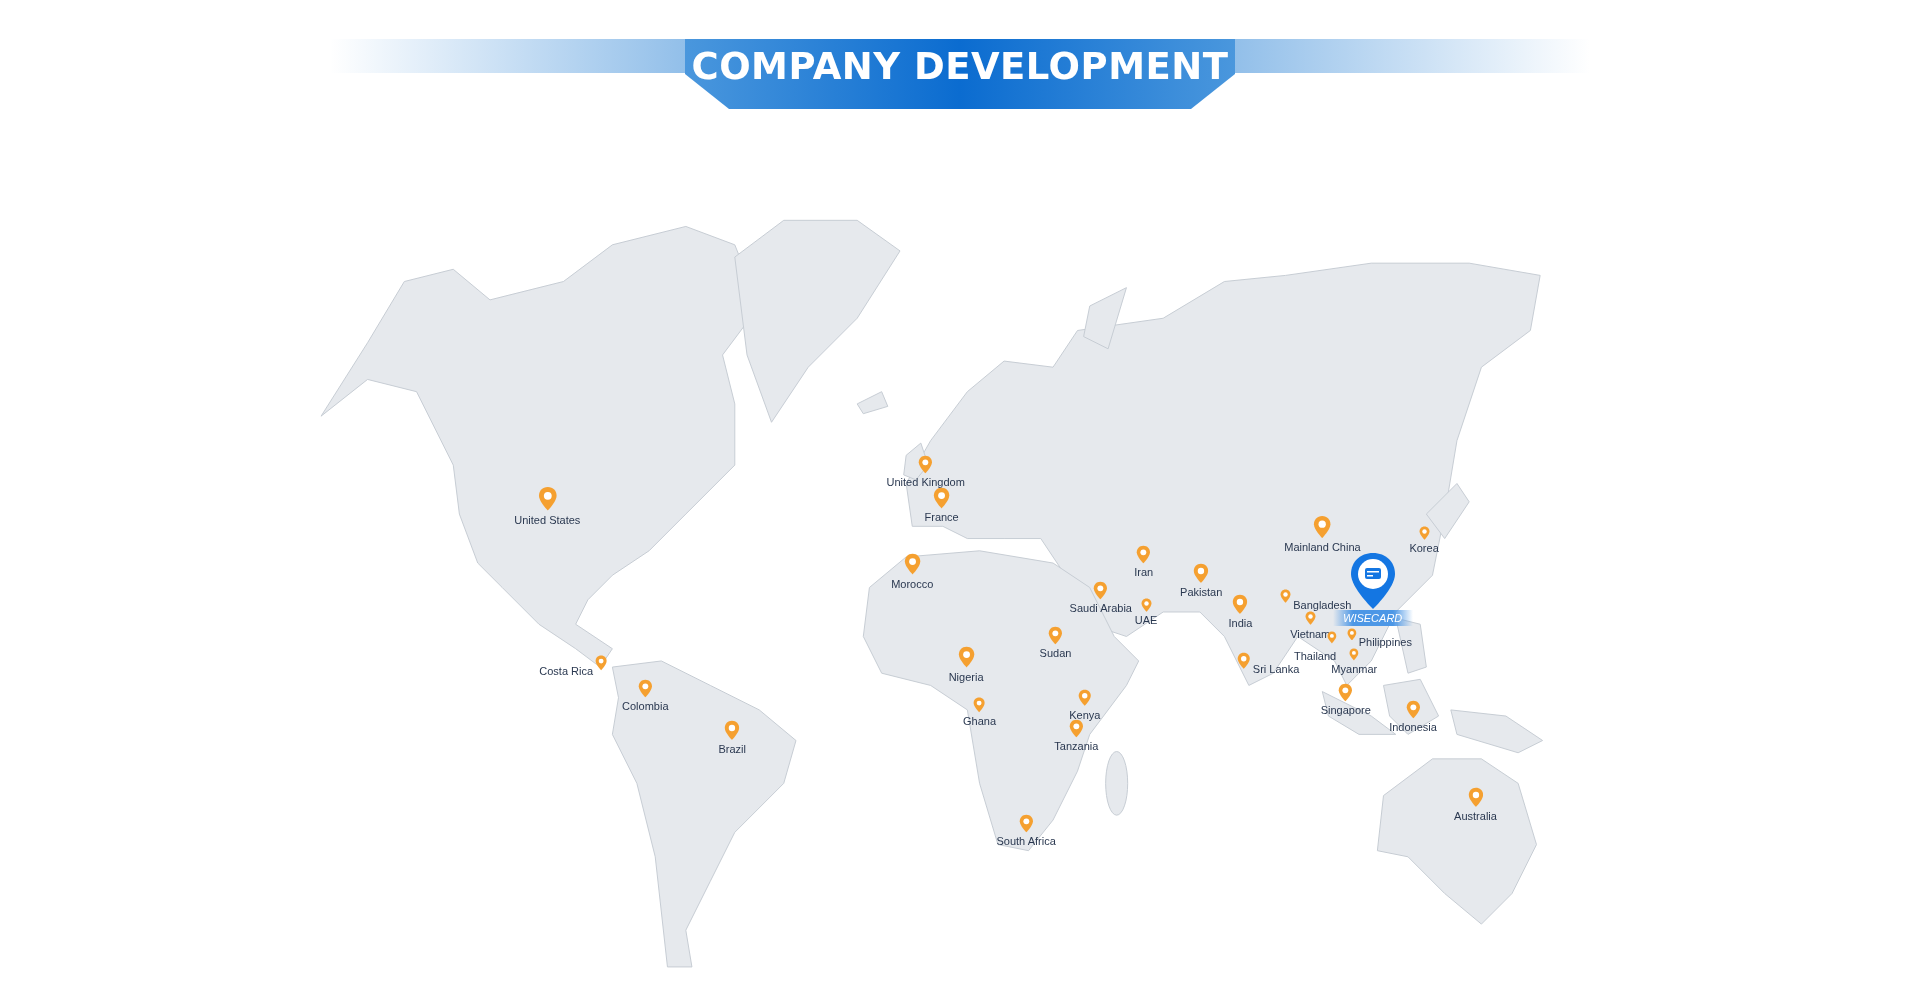 The image size is (1920, 1000). Describe the element at coordinates (1372, 617) in the screenshot. I see `headquarters-label: WISECARD` at that location.